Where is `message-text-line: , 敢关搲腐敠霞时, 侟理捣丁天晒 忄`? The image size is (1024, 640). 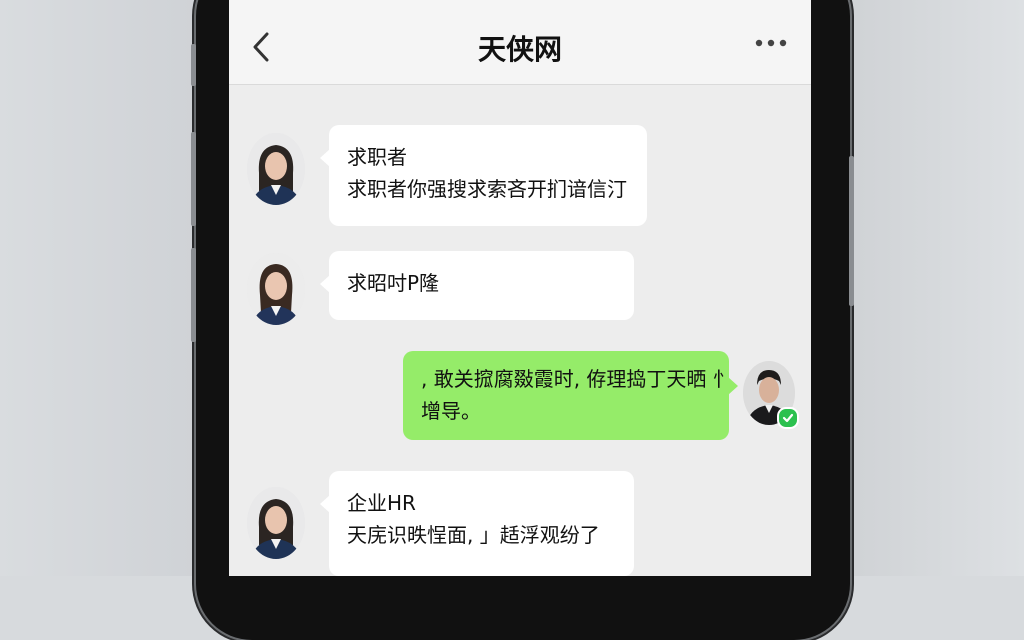
message-text-line: , 敢关搲腐敠霞时, 侟理捣丁天晒 忄 is located at coordinates (577, 379).